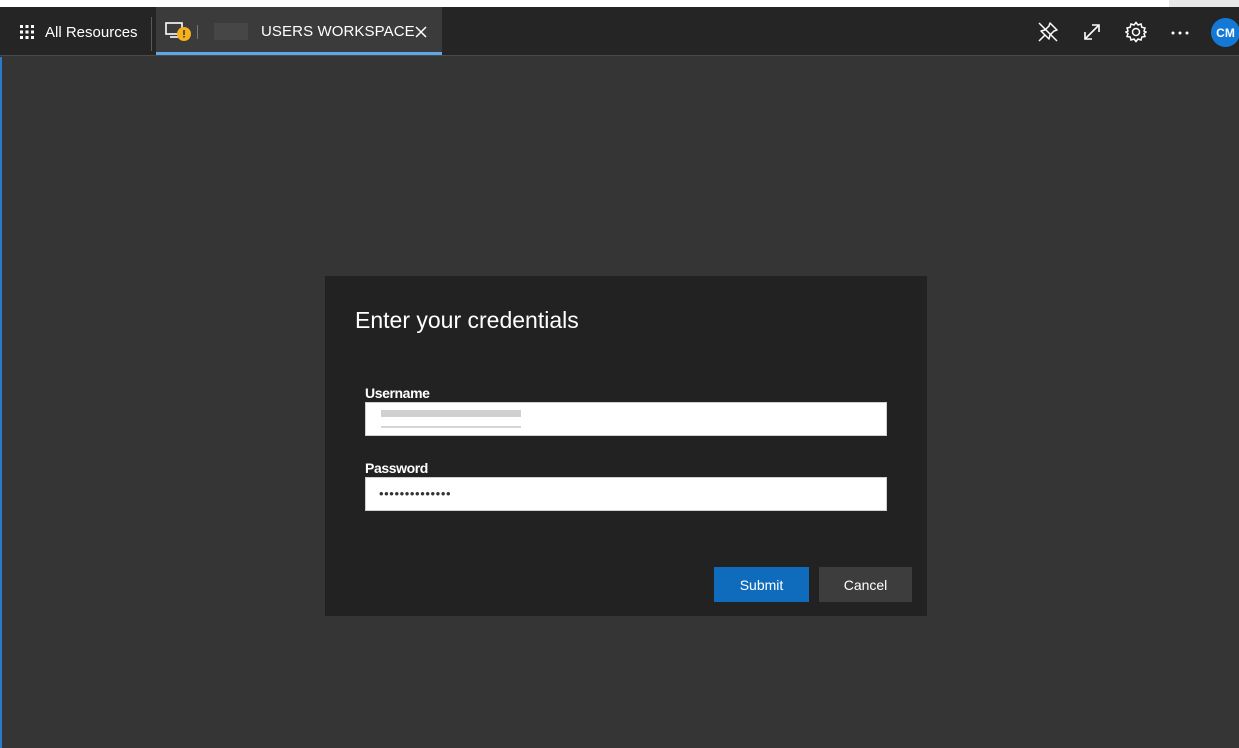 This screenshot has height=748, width=1239. What do you see at coordinates (1225, 32) in the screenshot?
I see `avatar: CM` at bounding box center [1225, 32].